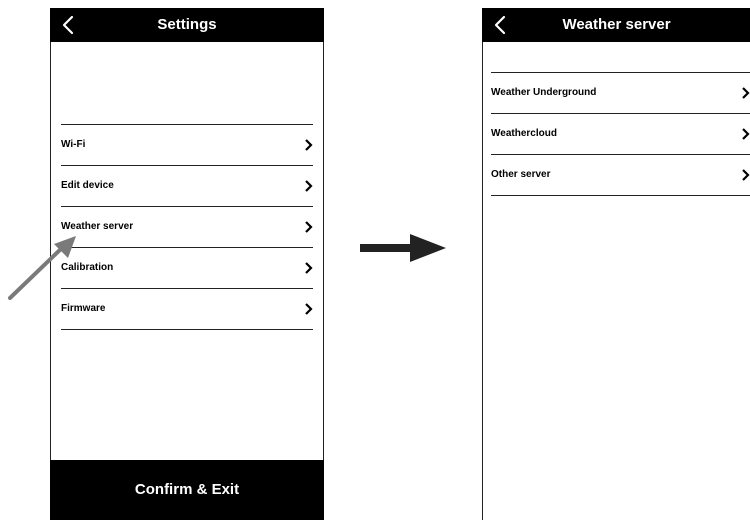 The image size is (750, 520). Describe the element at coordinates (87, 185) in the screenshot. I see `menu-item-label: Edit device` at that location.